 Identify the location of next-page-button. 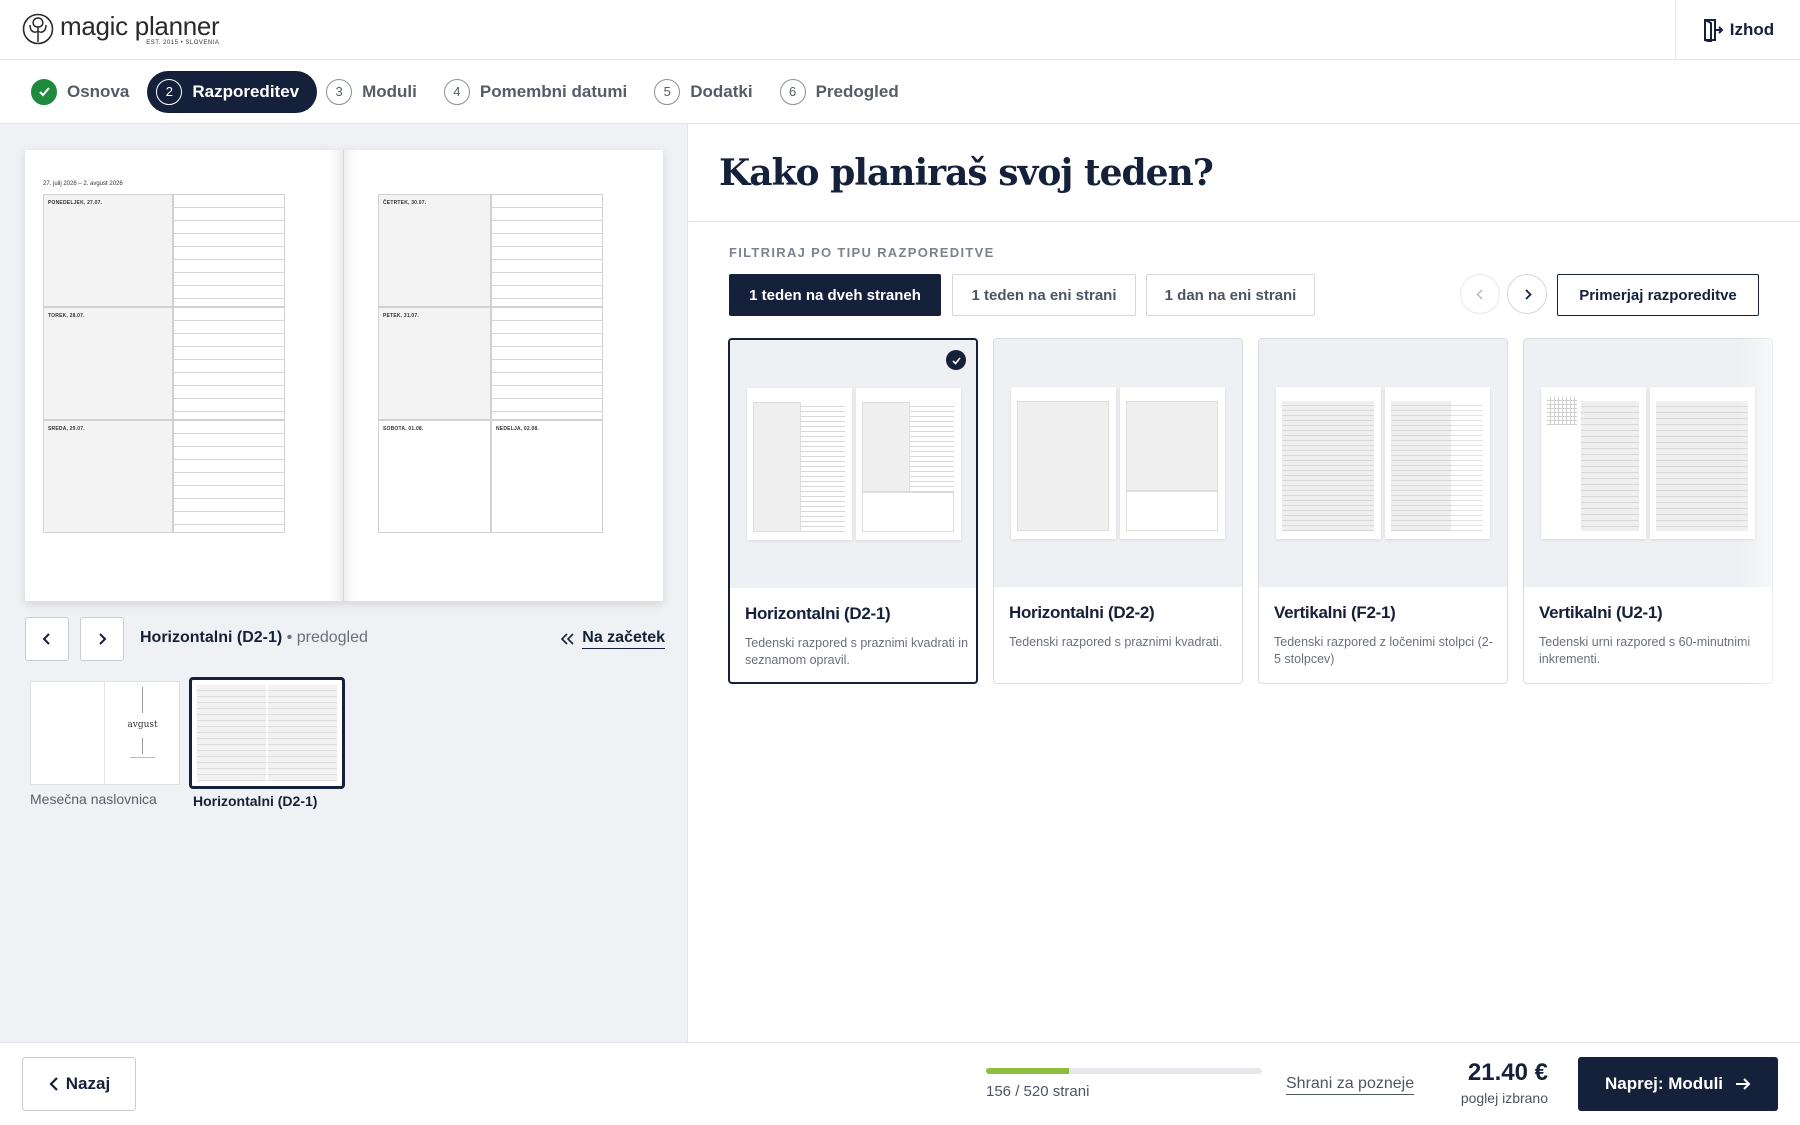
(102, 639).